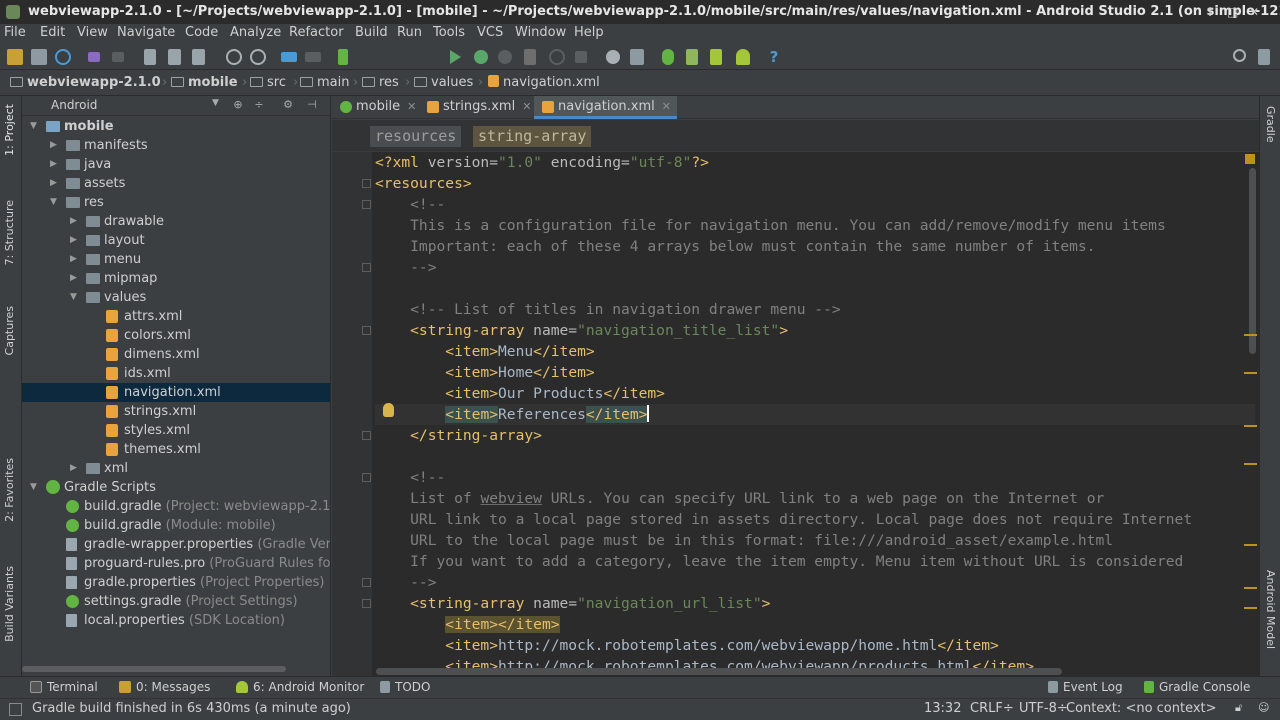  Describe the element at coordinates (176, 297) in the screenshot. I see `tree-item: ▼ values` at that location.